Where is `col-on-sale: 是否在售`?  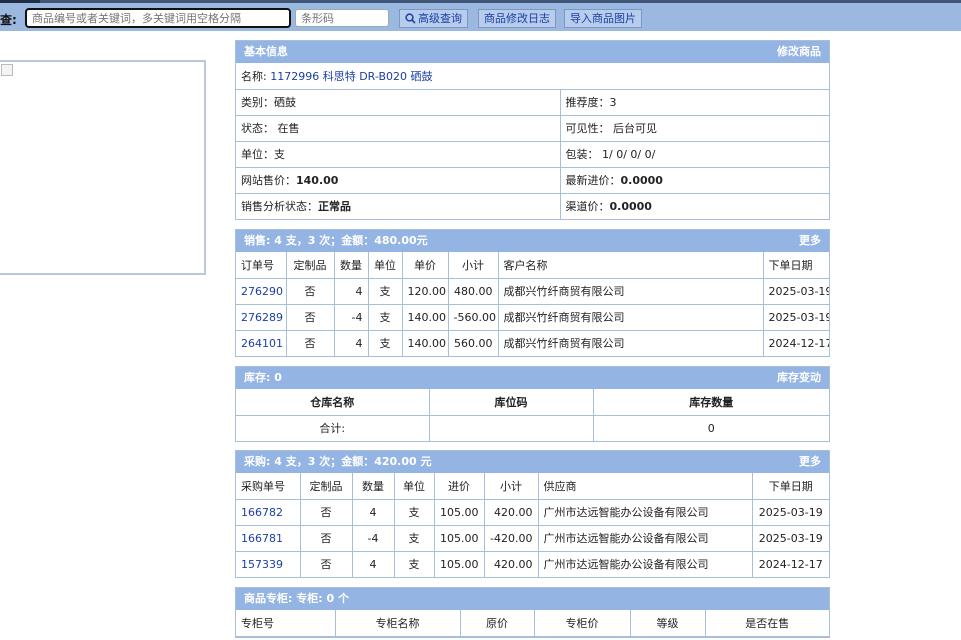 col-on-sale: 是否在售 is located at coordinates (766, 623).